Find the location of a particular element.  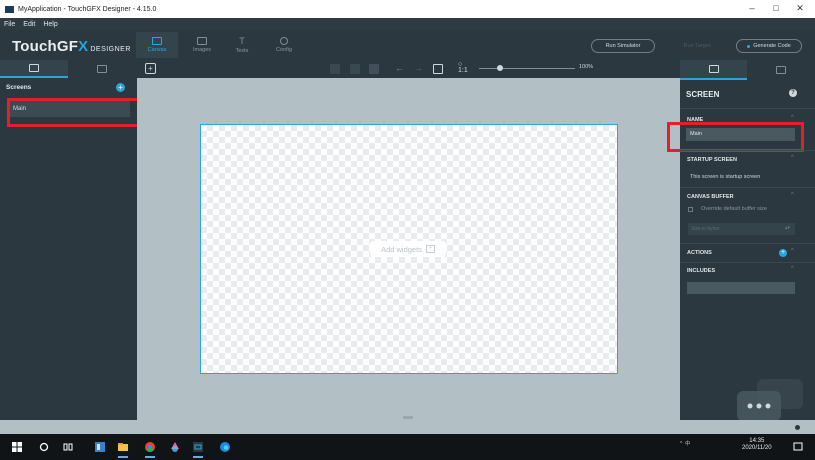

generate-code-button: Generate Code is located at coordinates (769, 46).